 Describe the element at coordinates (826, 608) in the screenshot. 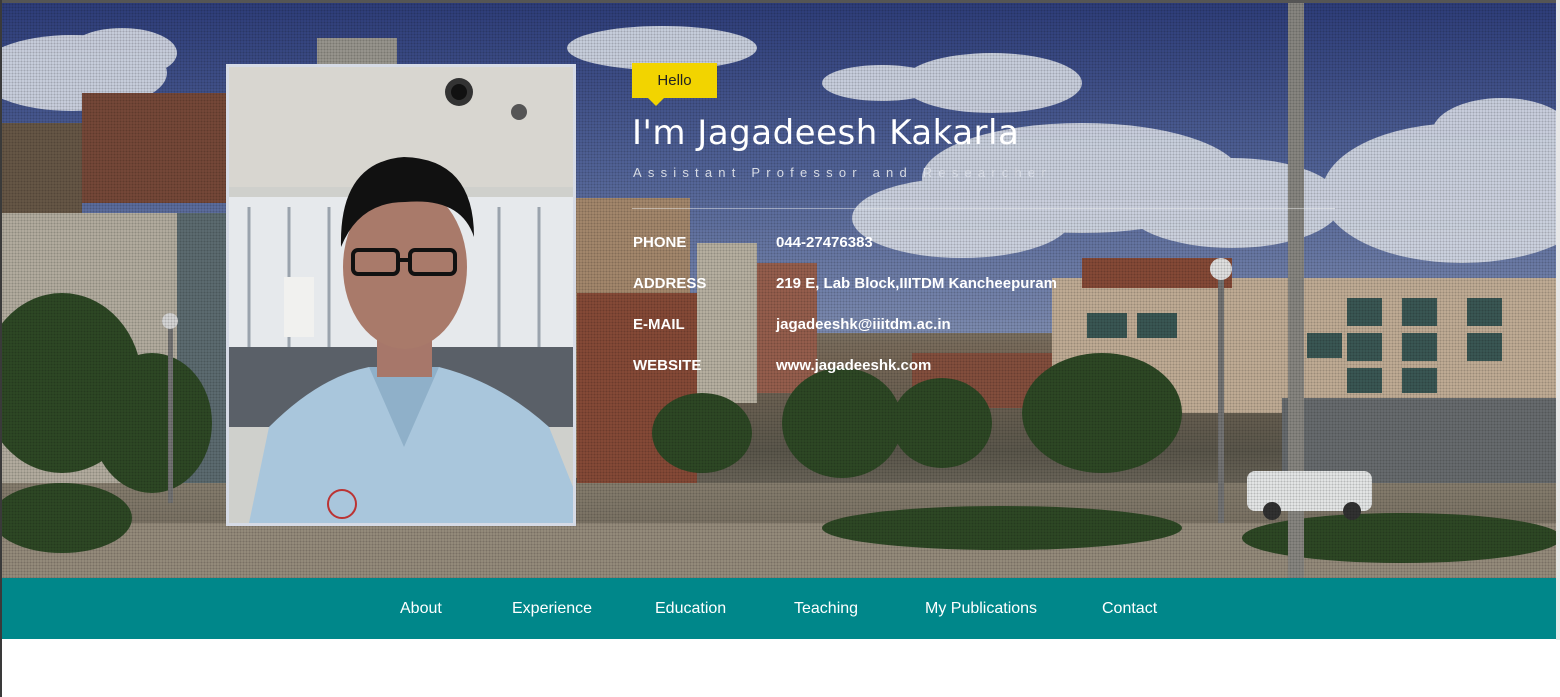

I see `nav-item-teaching: Teaching` at that location.